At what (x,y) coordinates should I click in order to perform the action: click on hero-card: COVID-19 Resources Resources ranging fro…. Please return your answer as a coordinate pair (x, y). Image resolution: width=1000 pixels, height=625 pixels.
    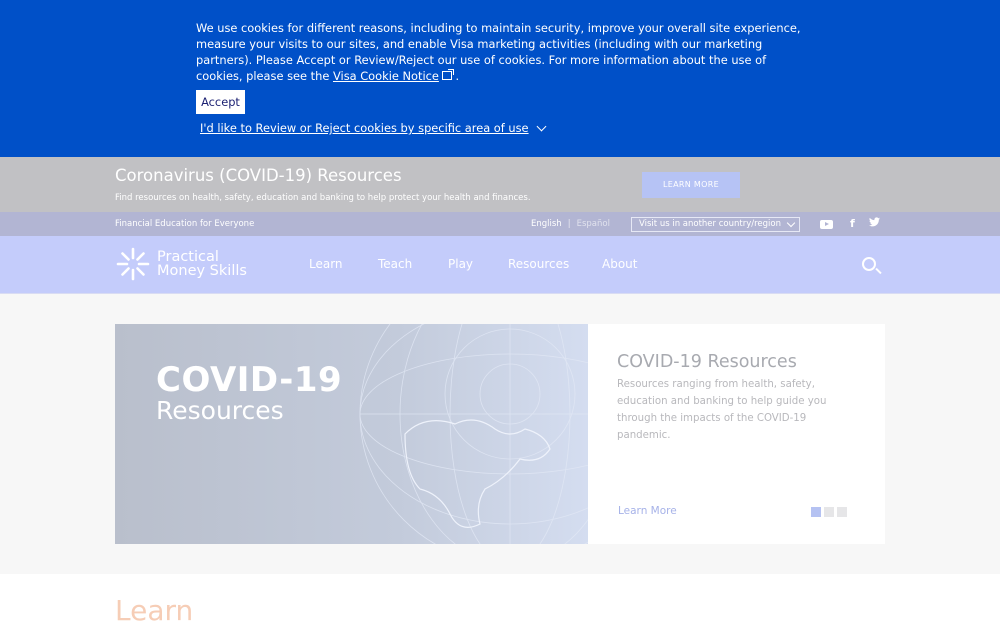
    Looking at the image, I should click on (736, 434).